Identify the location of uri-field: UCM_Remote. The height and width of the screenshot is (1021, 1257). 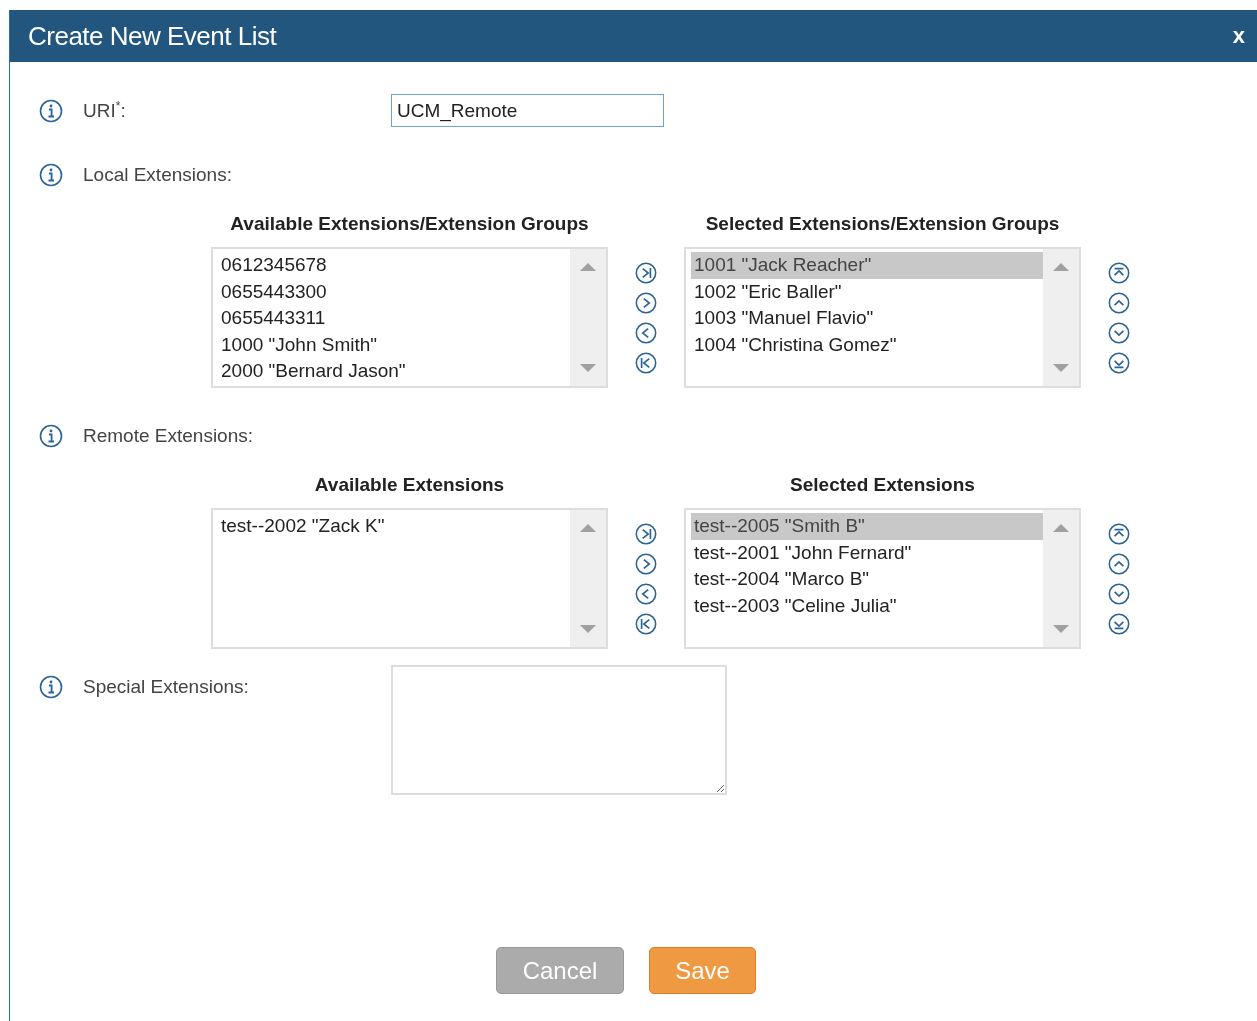
(527, 110).